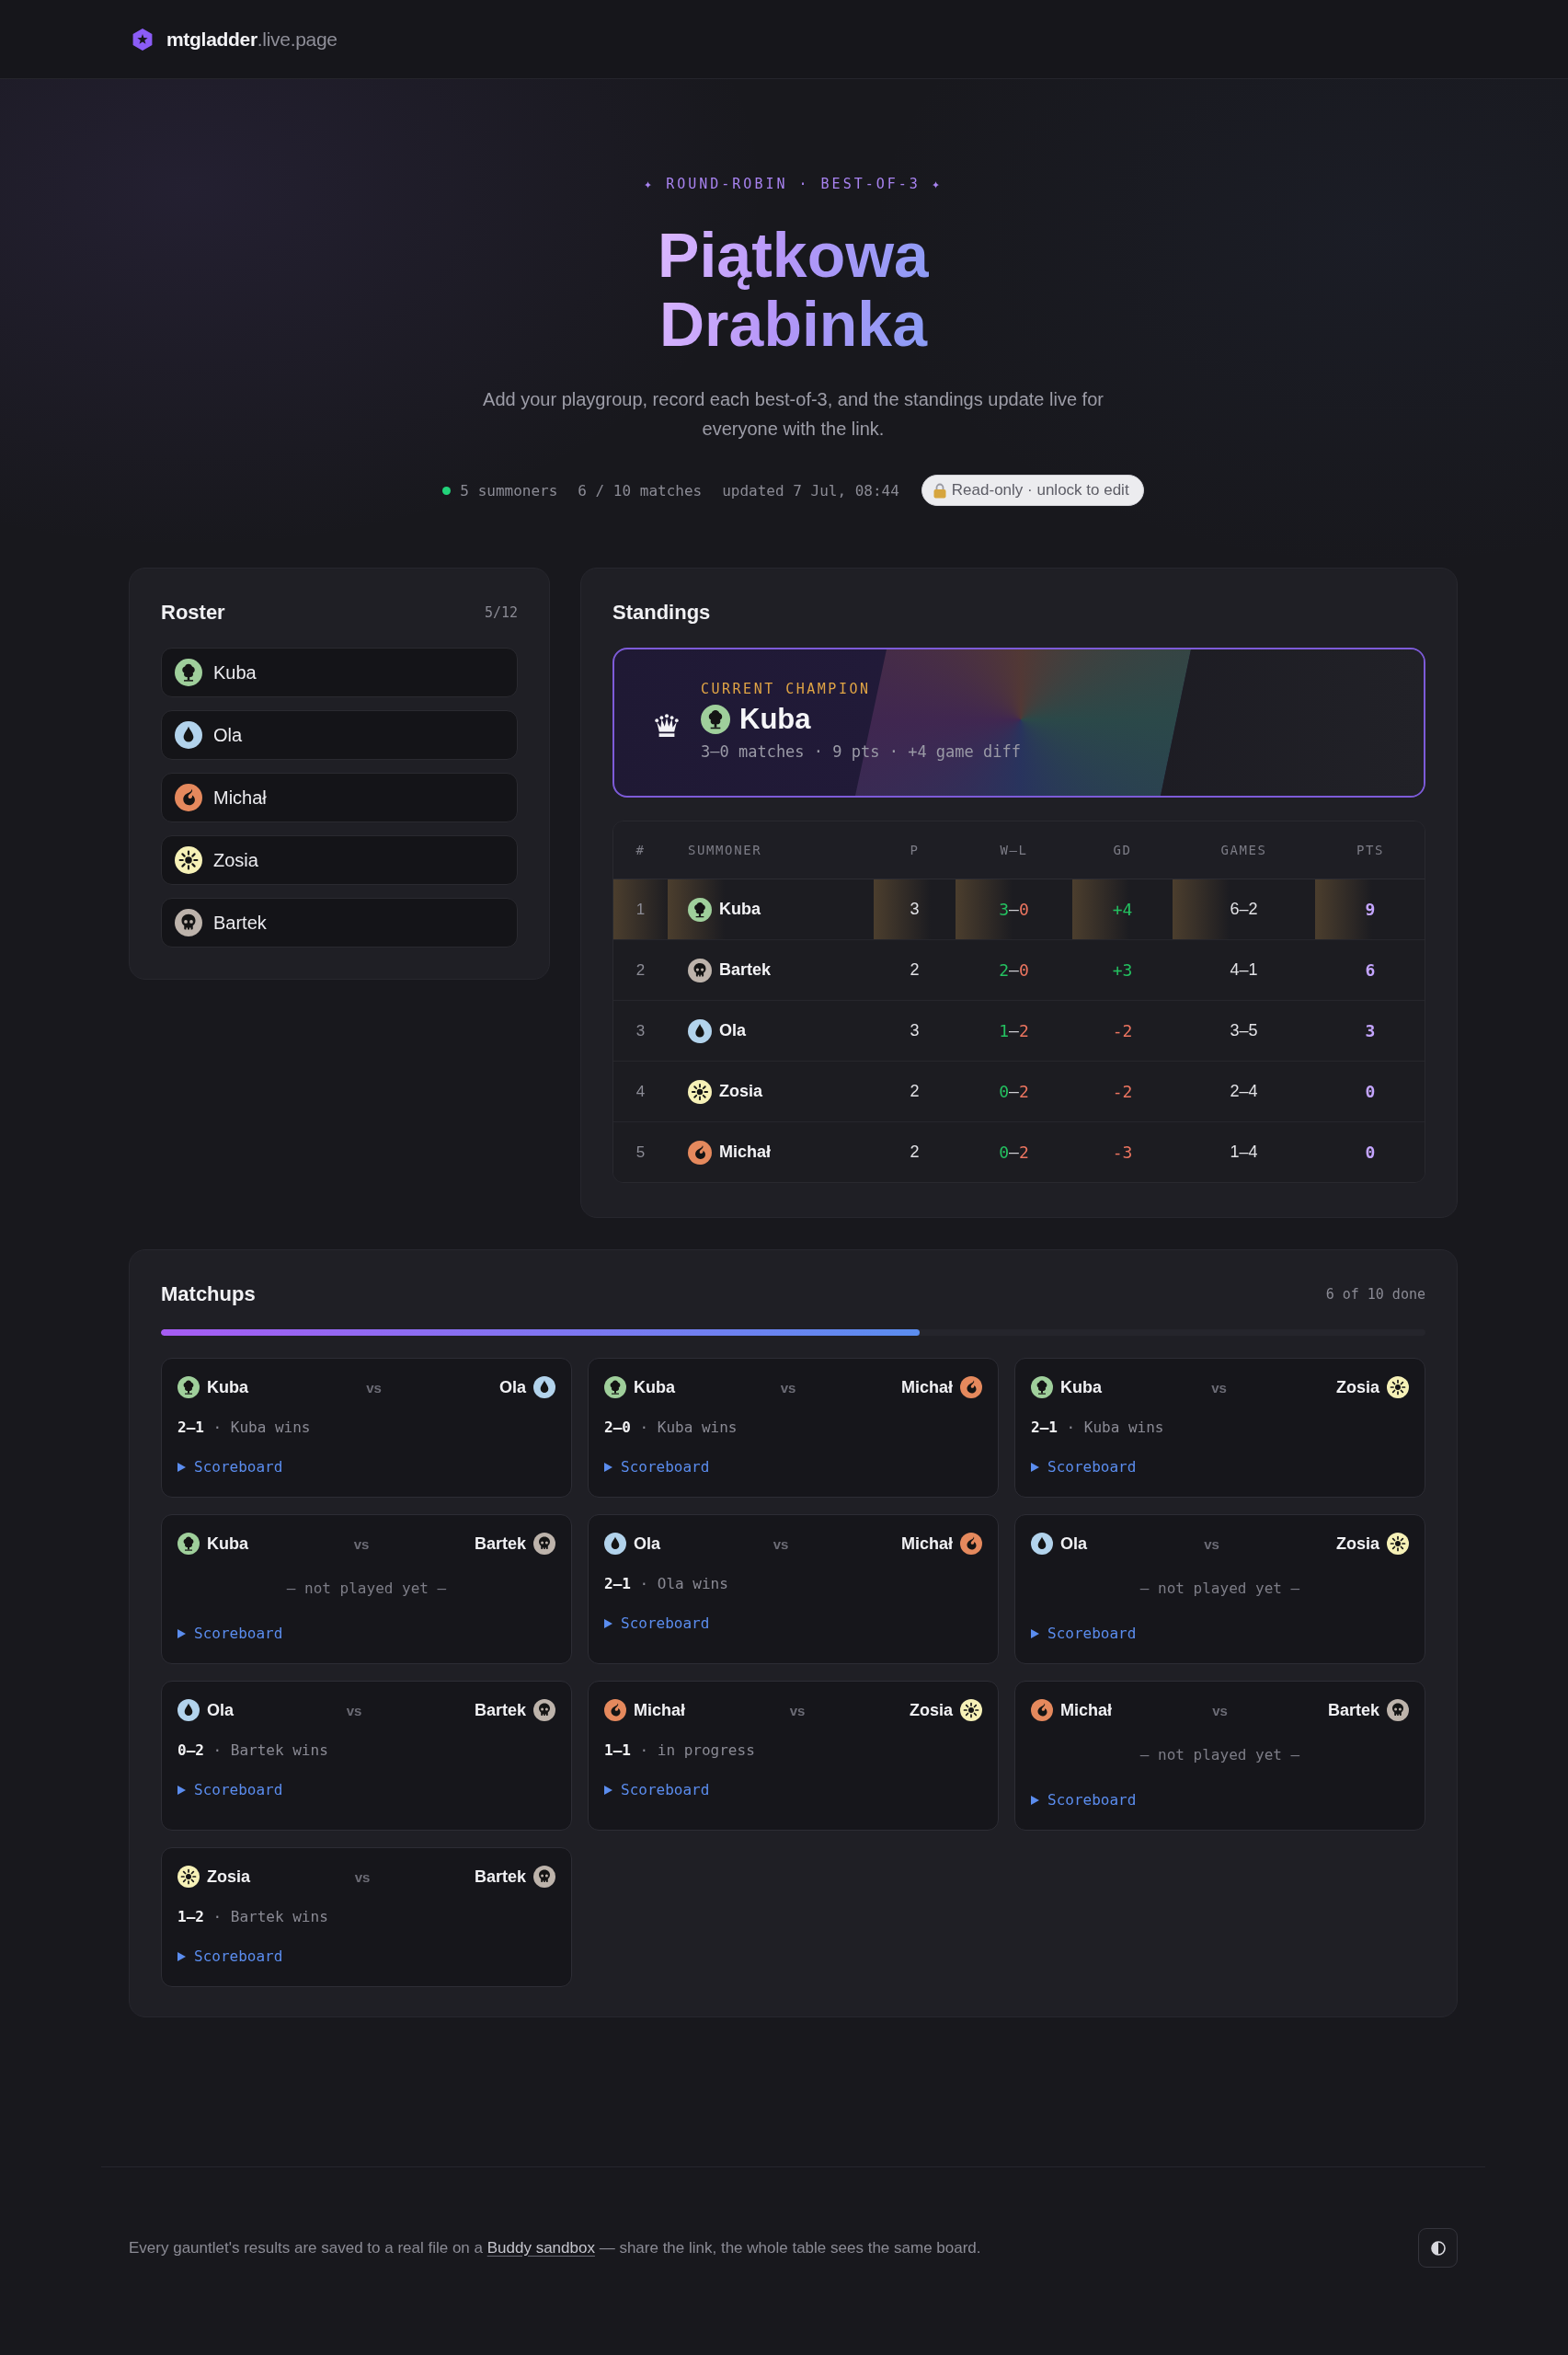 The height and width of the screenshot is (2355, 1568). What do you see at coordinates (793, 414) in the screenshot?
I see `subtitle-text: Add your playgroup, record each best-of-3, and the standings update live for everyone with the link.` at bounding box center [793, 414].